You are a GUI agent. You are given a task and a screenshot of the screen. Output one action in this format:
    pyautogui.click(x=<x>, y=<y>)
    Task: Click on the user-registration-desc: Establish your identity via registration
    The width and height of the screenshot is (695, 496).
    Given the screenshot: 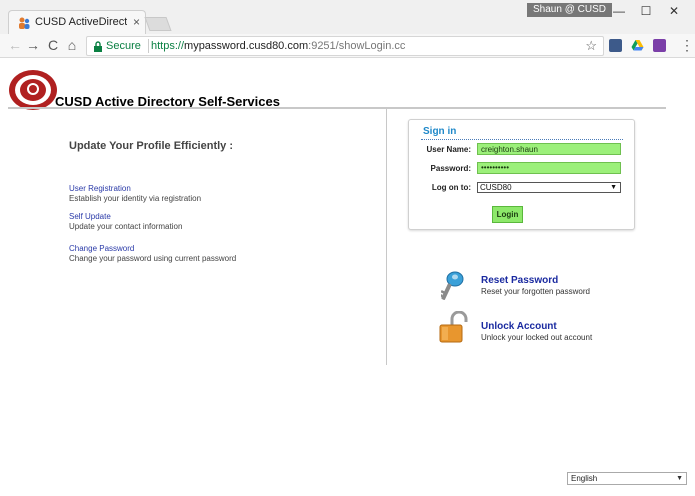 What is the action you would take?
    pyautogui.click(x=135, y=198)
    